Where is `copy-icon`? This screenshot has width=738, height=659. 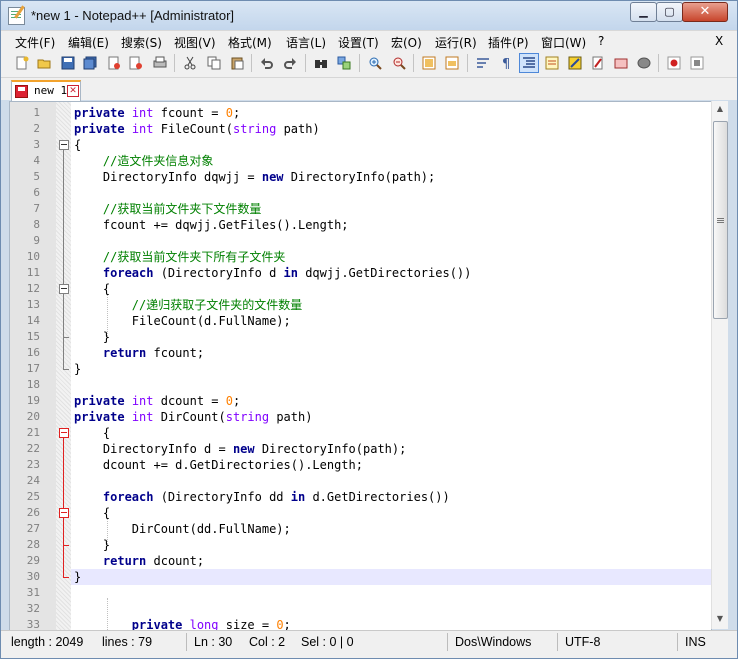 copy-icon is located at coordinates (214, 63).